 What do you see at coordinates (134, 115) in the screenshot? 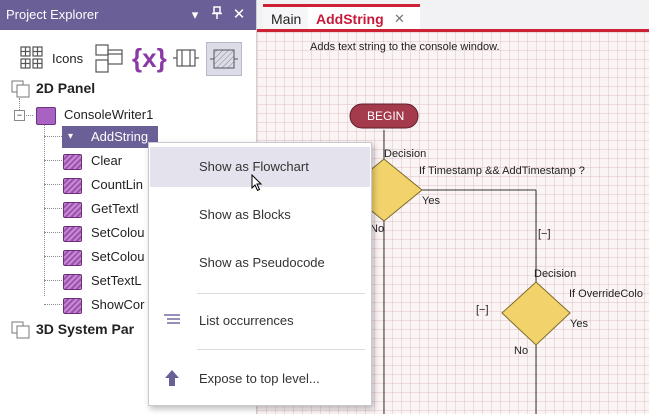
I see `tree-item-consolewriter: − ConsoleWriter1` at bounding box center [134, 115].